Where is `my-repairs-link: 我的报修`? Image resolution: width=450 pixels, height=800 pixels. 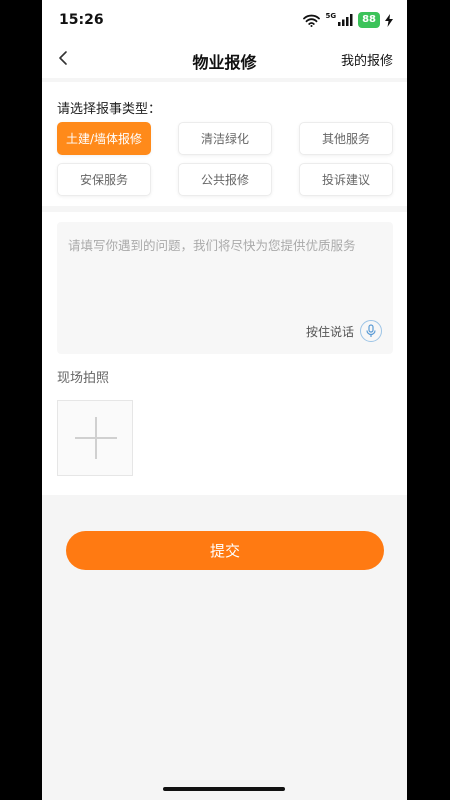
my-repairs-link: 我的报修 is located at coordinates (367, 59).